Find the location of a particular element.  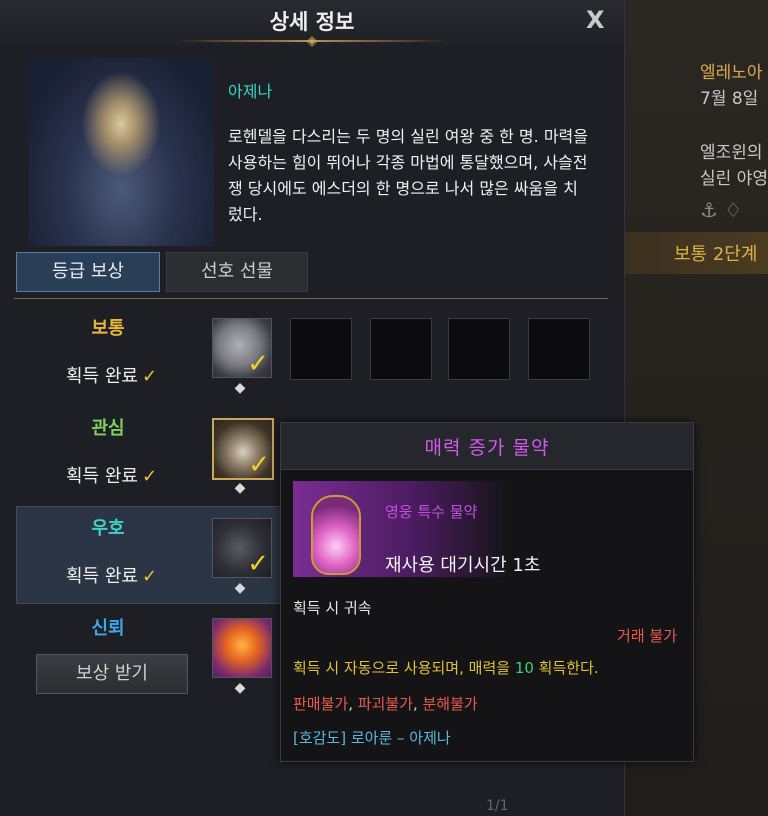

page-indicator: 1/1 is located at coordinates (497, 806).